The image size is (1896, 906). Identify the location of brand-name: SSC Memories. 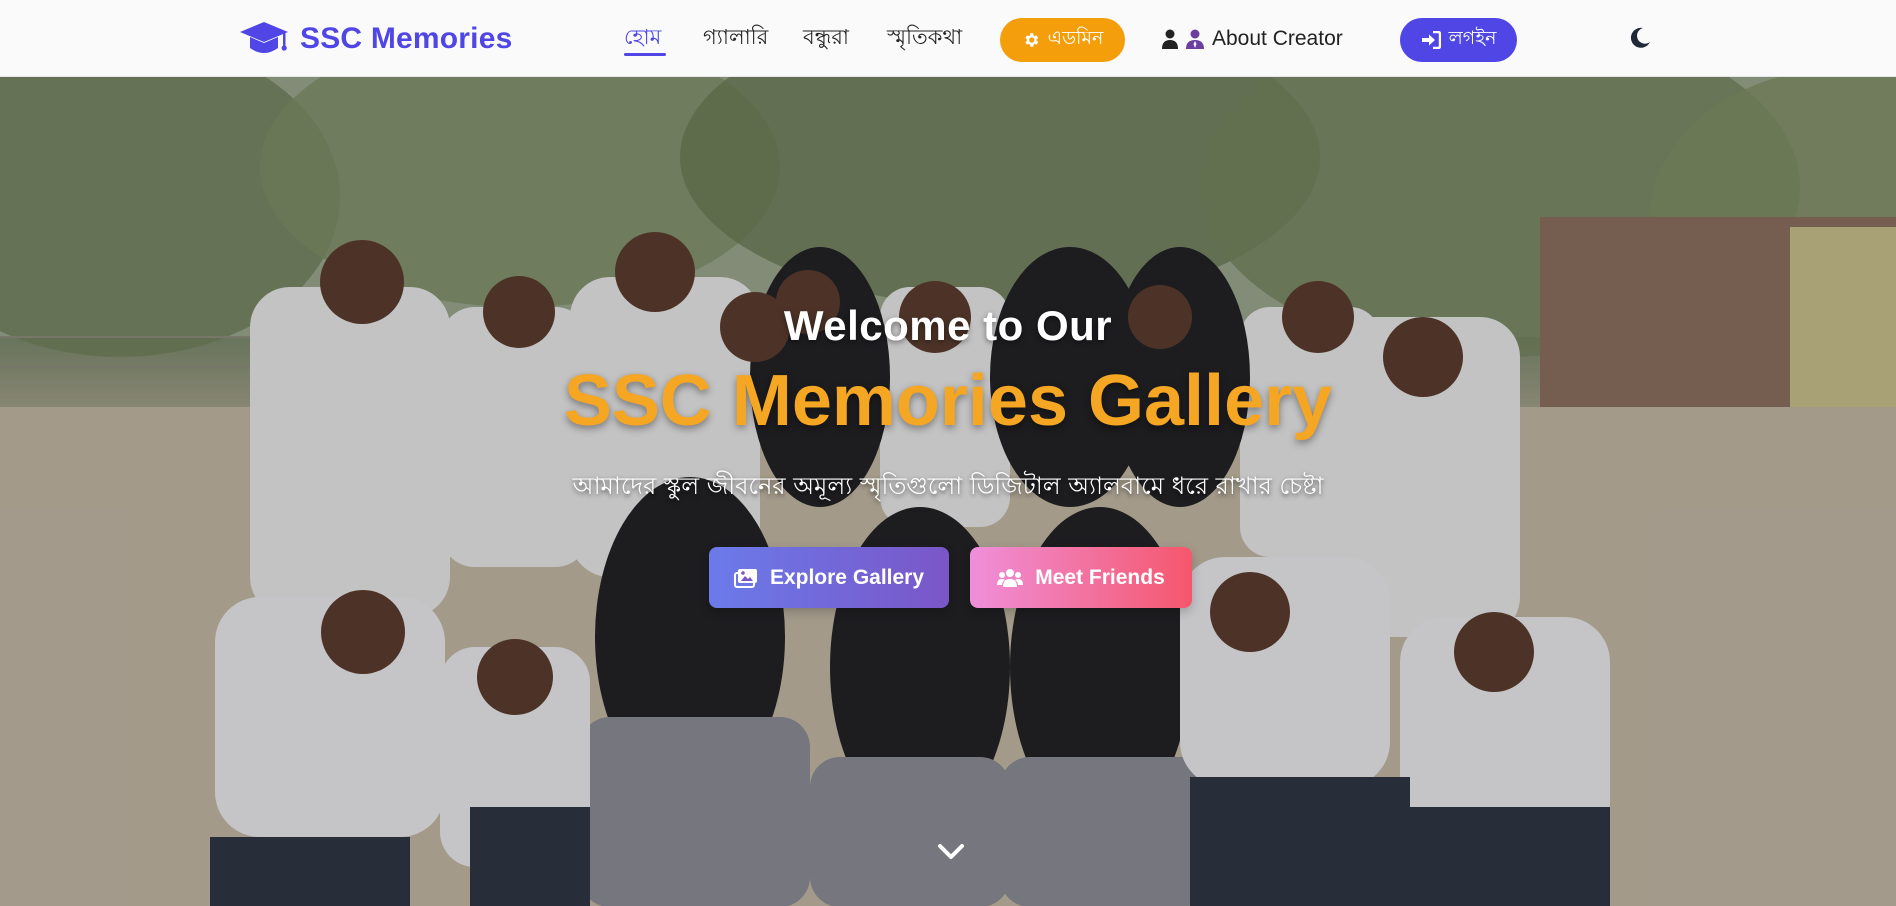
(406, 38).